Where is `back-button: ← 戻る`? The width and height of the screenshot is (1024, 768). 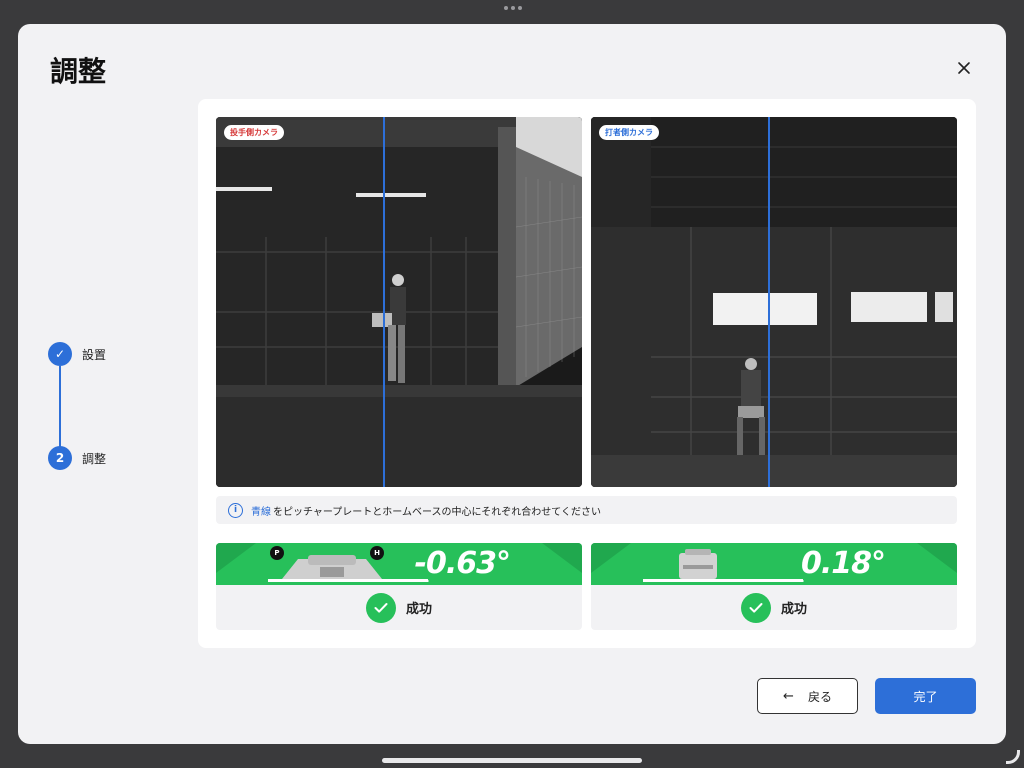 back-button: ← 戻る is located at coordinates (807, 696).